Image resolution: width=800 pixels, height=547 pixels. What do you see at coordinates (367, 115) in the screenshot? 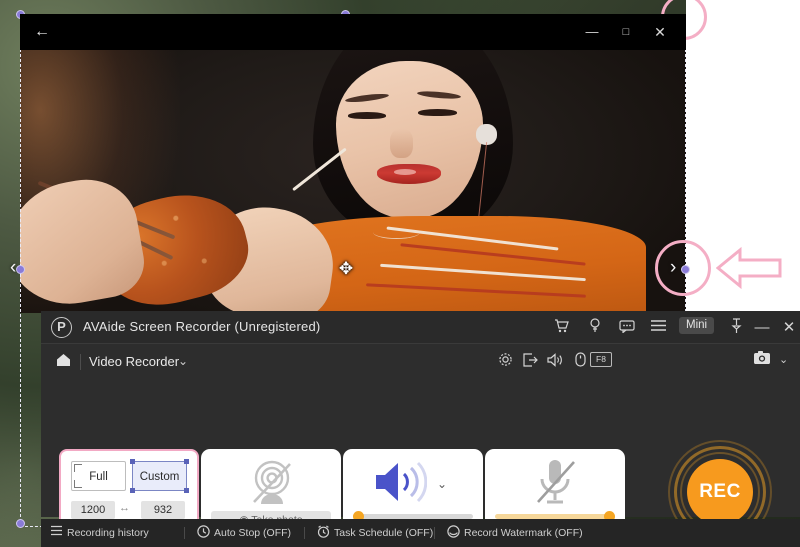
I see `subject-eye-left` at bounding box center [367, 115].